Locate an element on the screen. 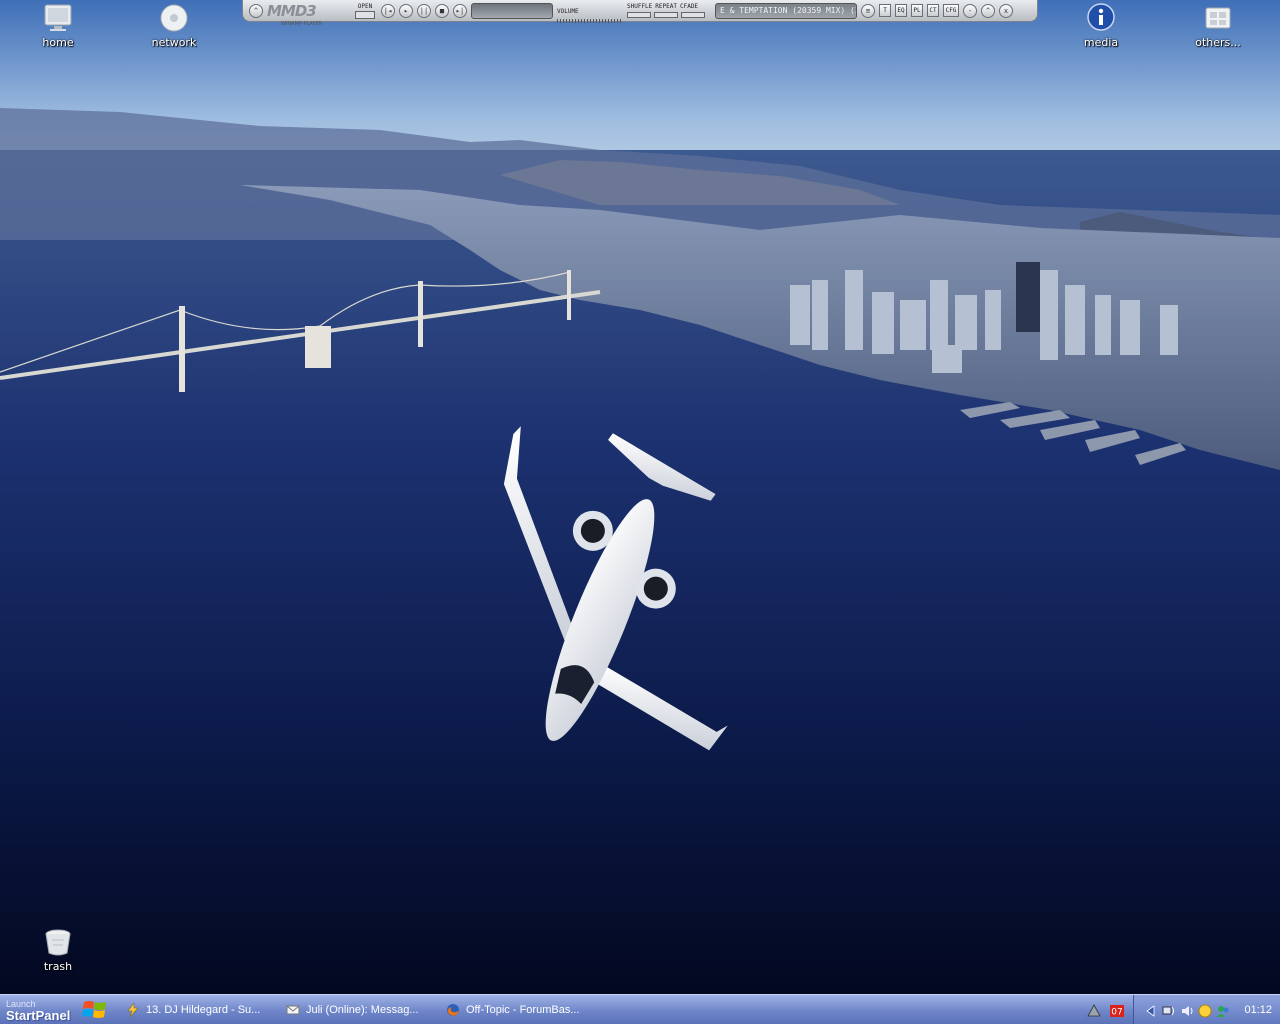  crossfade-toggle is located at coordinates (693, 15).